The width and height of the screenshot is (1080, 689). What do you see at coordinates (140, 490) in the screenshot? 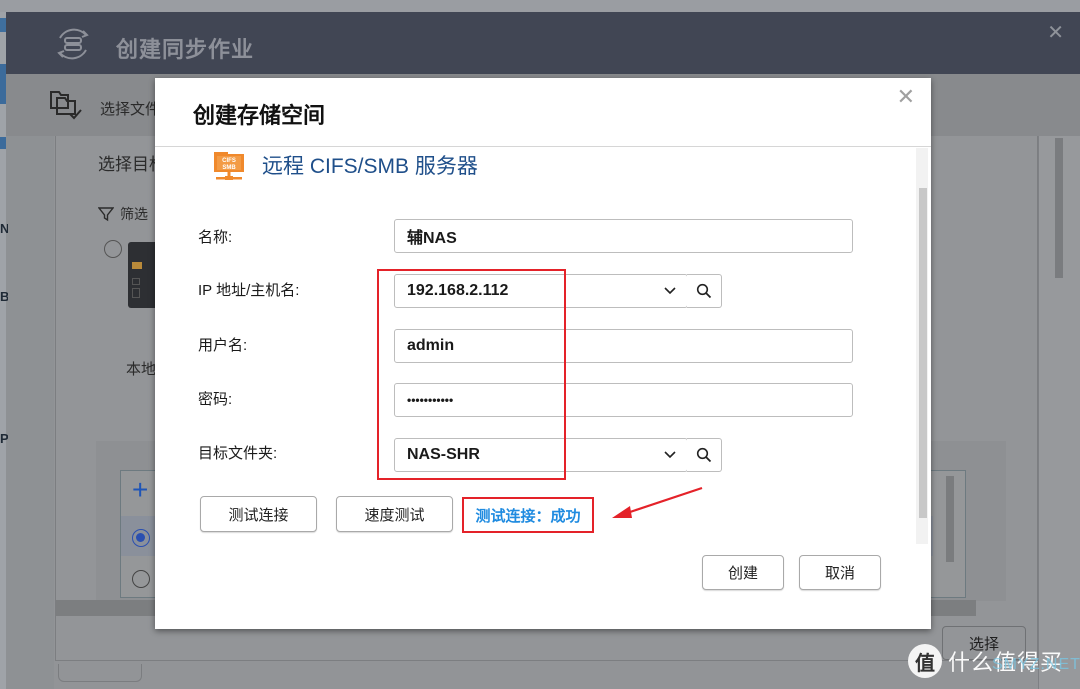
I see `add-storage-icon: +` at bounding box center [140, 490].